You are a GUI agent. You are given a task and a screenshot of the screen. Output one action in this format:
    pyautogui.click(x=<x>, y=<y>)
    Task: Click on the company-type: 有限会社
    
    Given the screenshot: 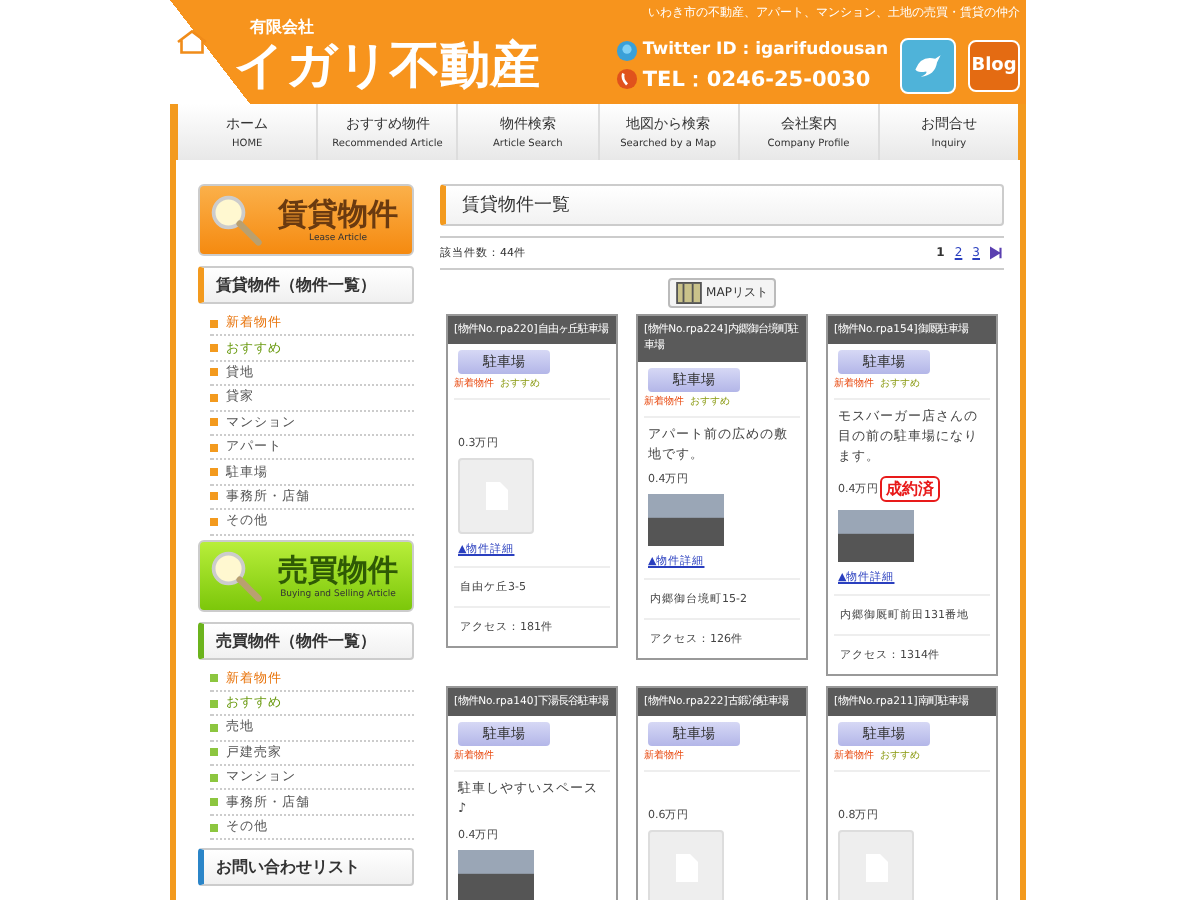 What is the action you would take?
    pyautogui.click(x=283, y=27)
    